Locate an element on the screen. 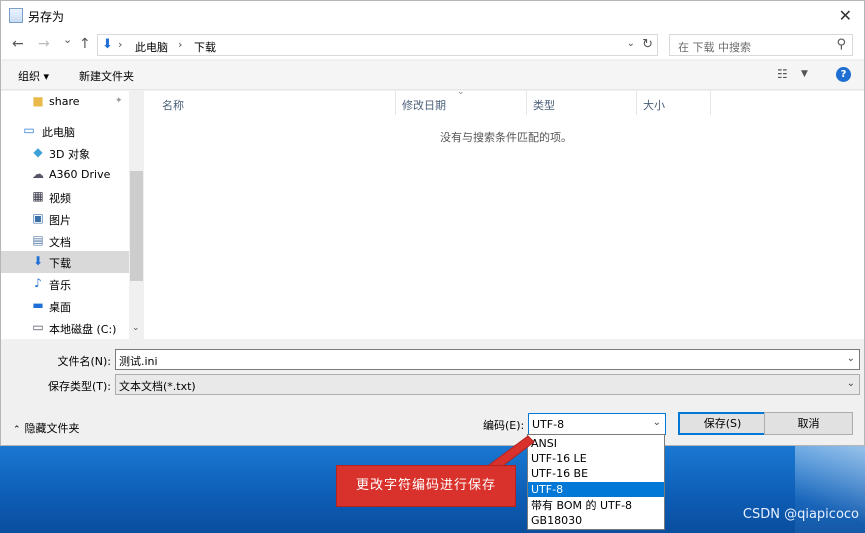 This screenshot has width=865, height=533. sidebar-item-label: 图片 is located at coordinates (60, 220).